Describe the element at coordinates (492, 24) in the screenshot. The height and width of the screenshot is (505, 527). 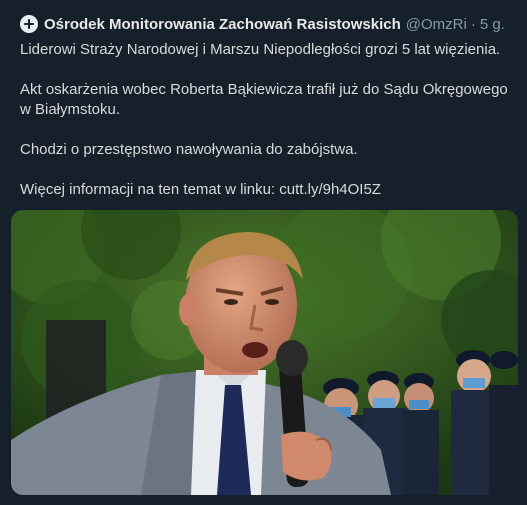
I see `tweet-time: 5 g.` at that location.